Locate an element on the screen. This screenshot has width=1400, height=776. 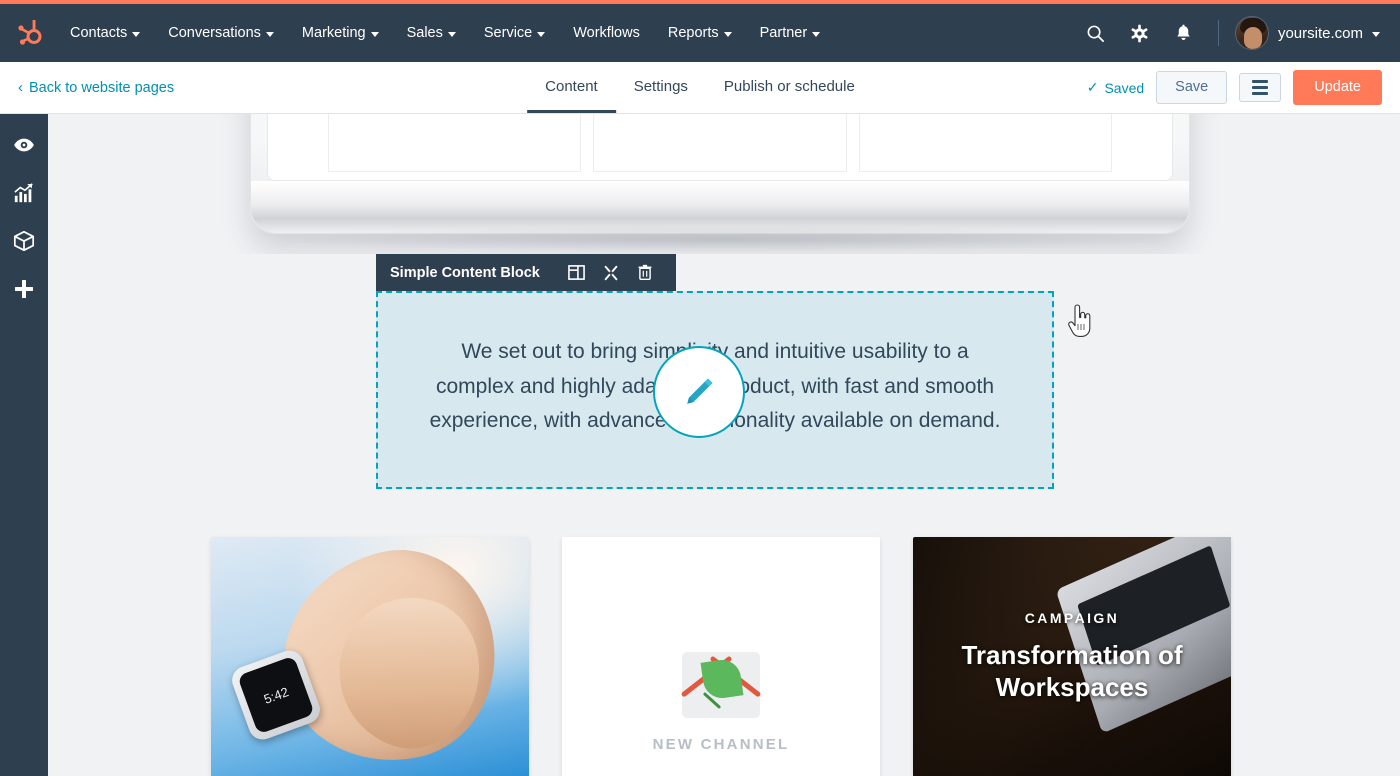
update-button: Update is located at coordinates (1337, 87).